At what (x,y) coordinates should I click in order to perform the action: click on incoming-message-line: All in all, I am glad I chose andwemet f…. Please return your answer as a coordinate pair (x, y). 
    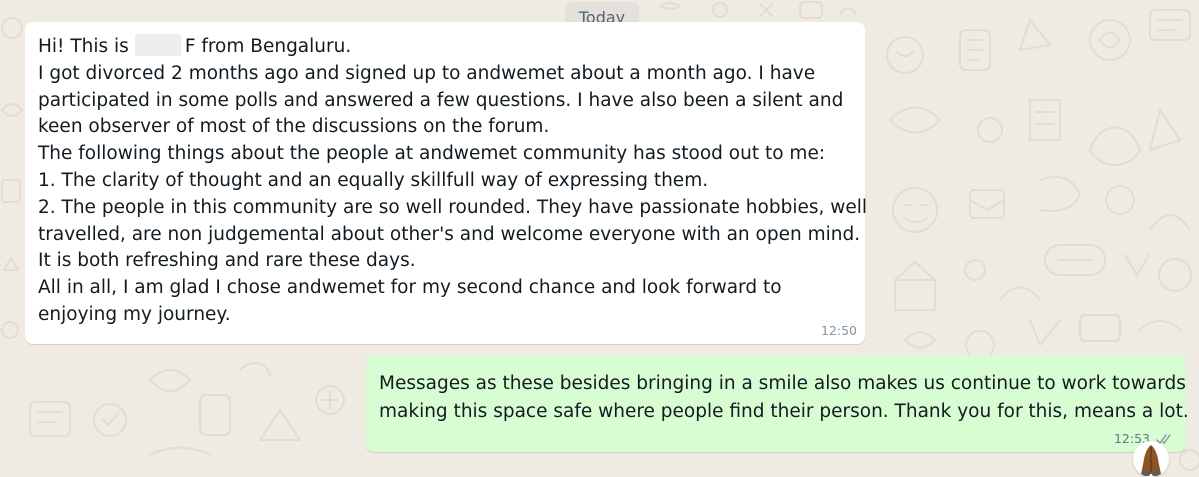
    Looking at the image, I should click on (410, 288).